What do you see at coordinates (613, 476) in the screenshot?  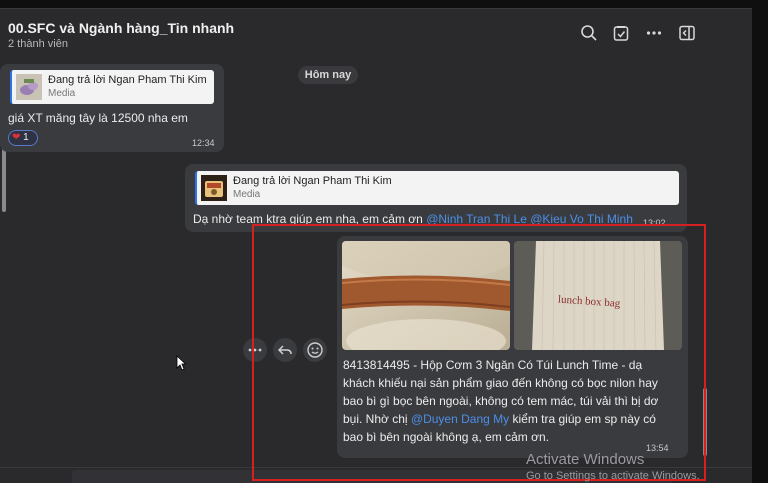 I see `activation-watermark-sub: Go to Settings to activate Windows.` at bounding box center [613, 476].